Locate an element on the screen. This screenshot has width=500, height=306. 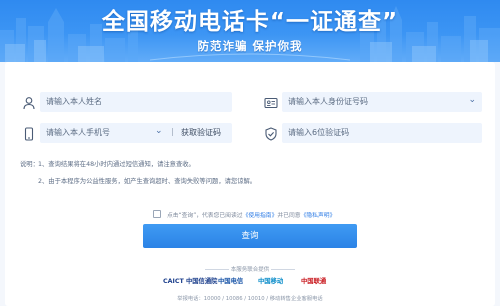
note-item: 2、由于本程序为公益性服务，如产生查询超时、查询失败等问题，请您谅解。 is located at coordinates (147, 181).